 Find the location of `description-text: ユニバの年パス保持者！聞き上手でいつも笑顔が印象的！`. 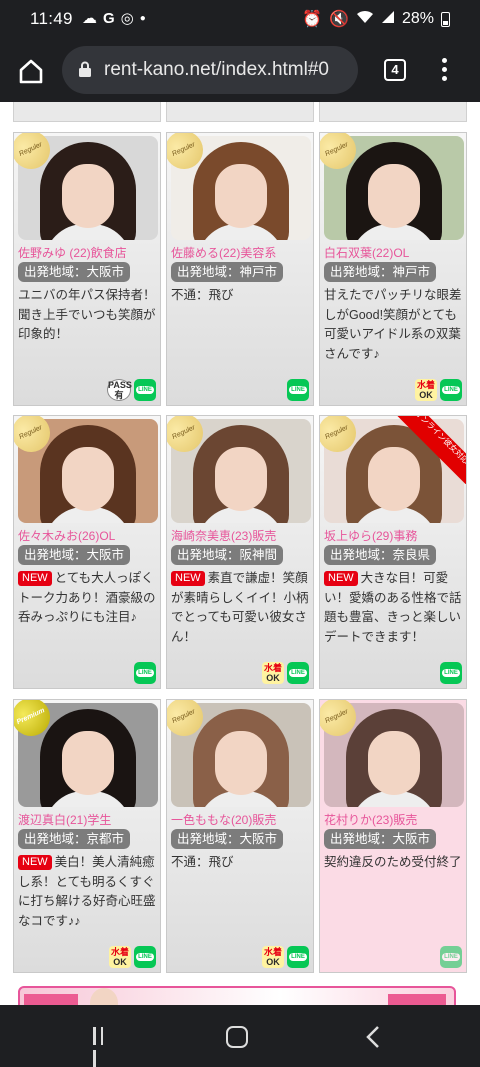

description-text: ユニバの年パス保持者！聞き上手でいつも笑顔が印象的！ is located at coordinates (87, 314).